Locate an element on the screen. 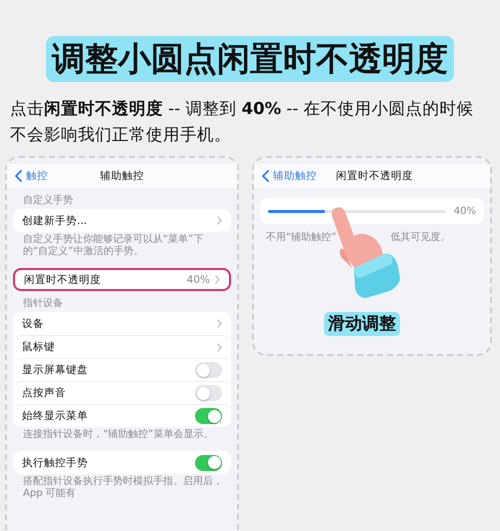 This screenshot has width=500, height=531. row-label: 显示屏幕键盘 is located at coordinates (55, 370).